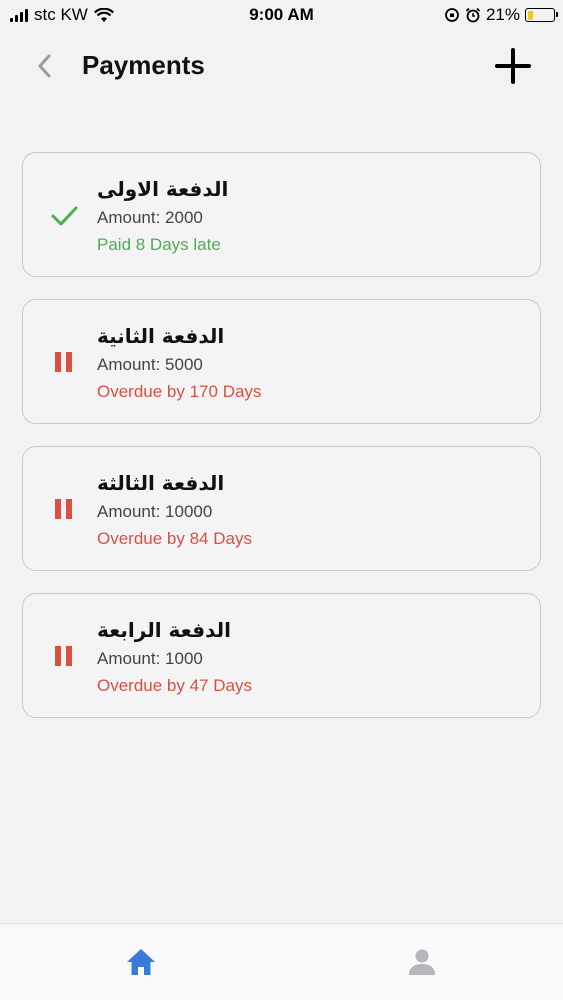 The image size is (563, 1000). I want to click on rotation-lock-icon, so click(452, 15).